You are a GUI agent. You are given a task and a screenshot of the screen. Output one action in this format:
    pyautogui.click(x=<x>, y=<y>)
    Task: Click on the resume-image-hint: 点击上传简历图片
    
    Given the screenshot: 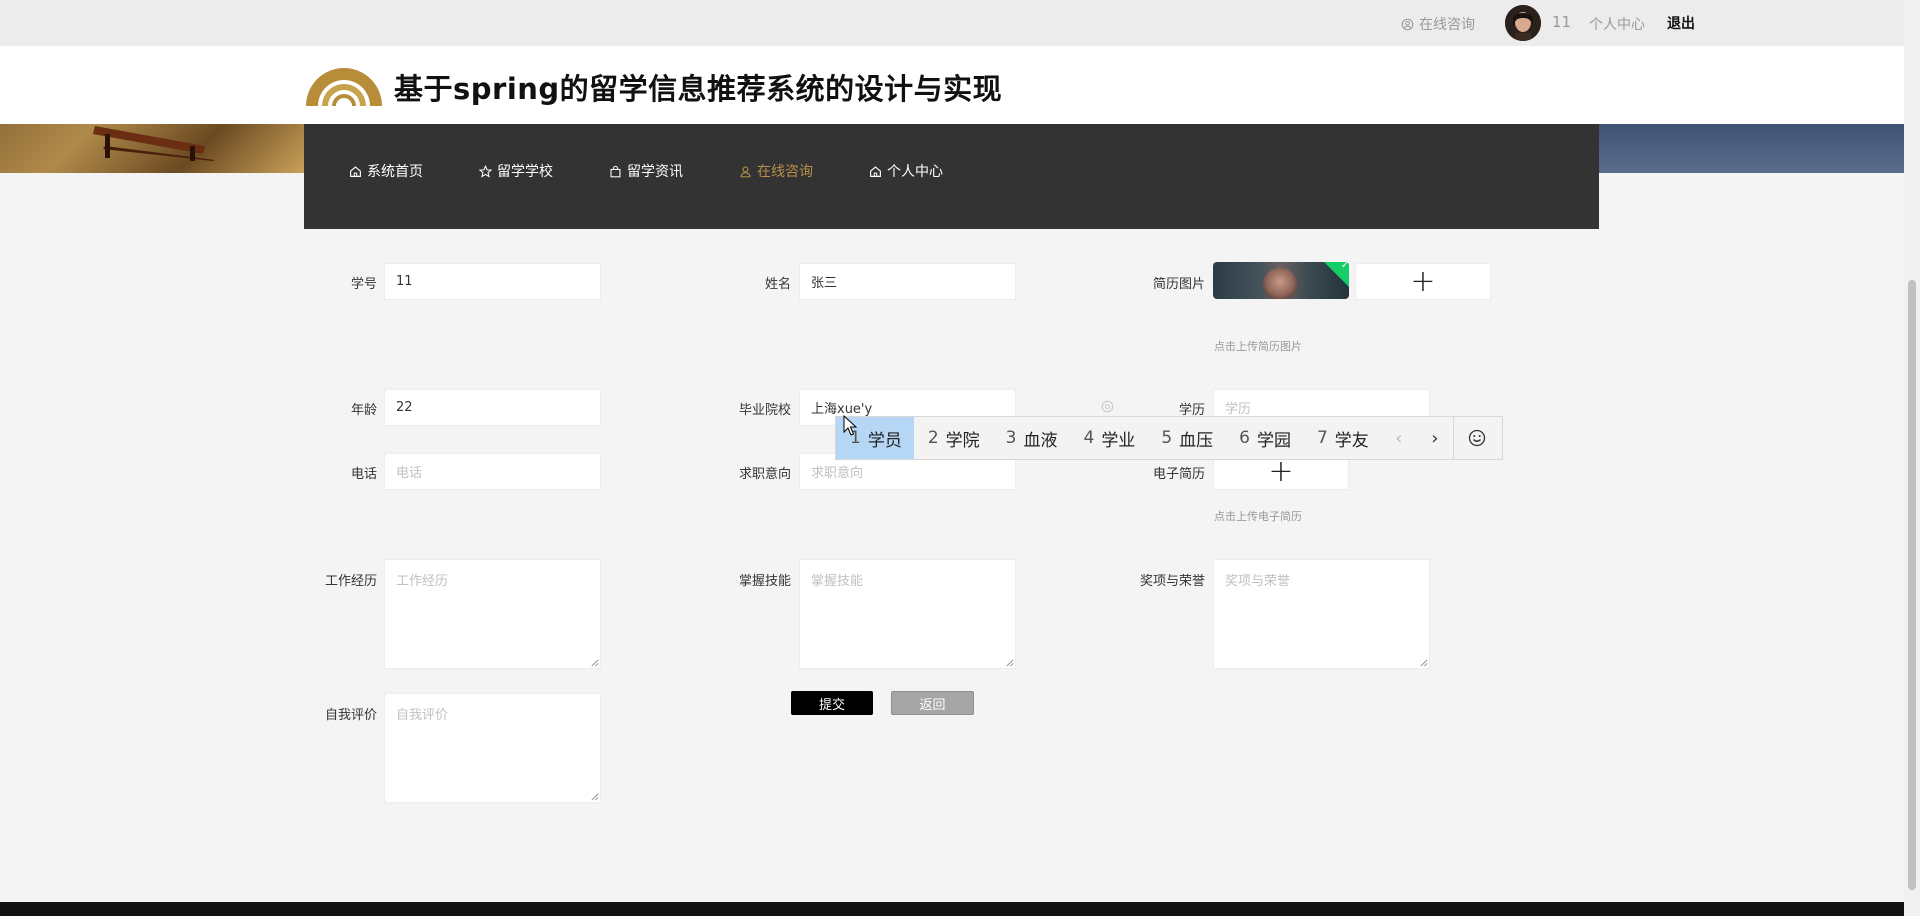 What is the action you would take?
    pyautogui.click(x=1258, y=346)
    